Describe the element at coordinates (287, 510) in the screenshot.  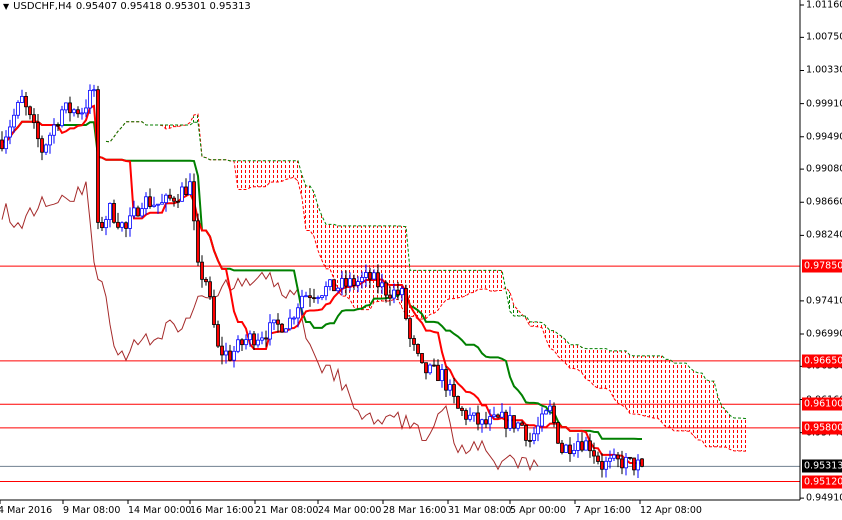
I see `x-axis-label: 21 Mar 08:00` at that location.